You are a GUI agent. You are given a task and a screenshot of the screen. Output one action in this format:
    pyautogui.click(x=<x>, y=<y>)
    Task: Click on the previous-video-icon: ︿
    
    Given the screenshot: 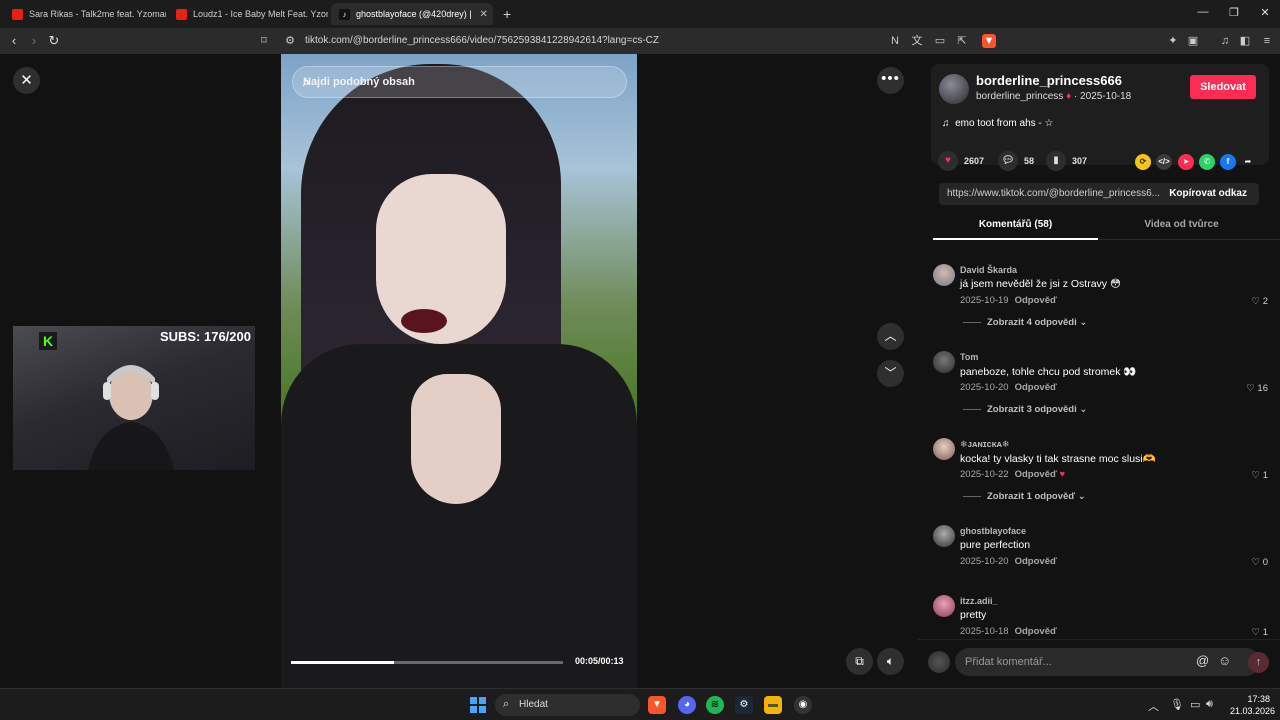 What is the action you would take?
    pyautogui.click(x=890, y=336)
    